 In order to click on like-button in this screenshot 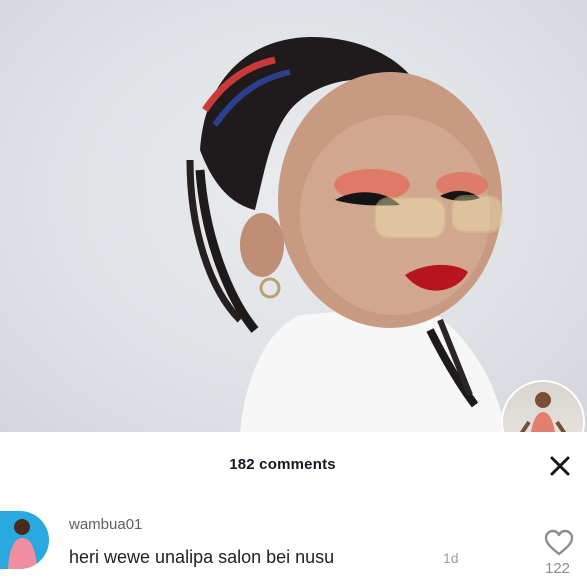, I will do `click(559, 543)`.